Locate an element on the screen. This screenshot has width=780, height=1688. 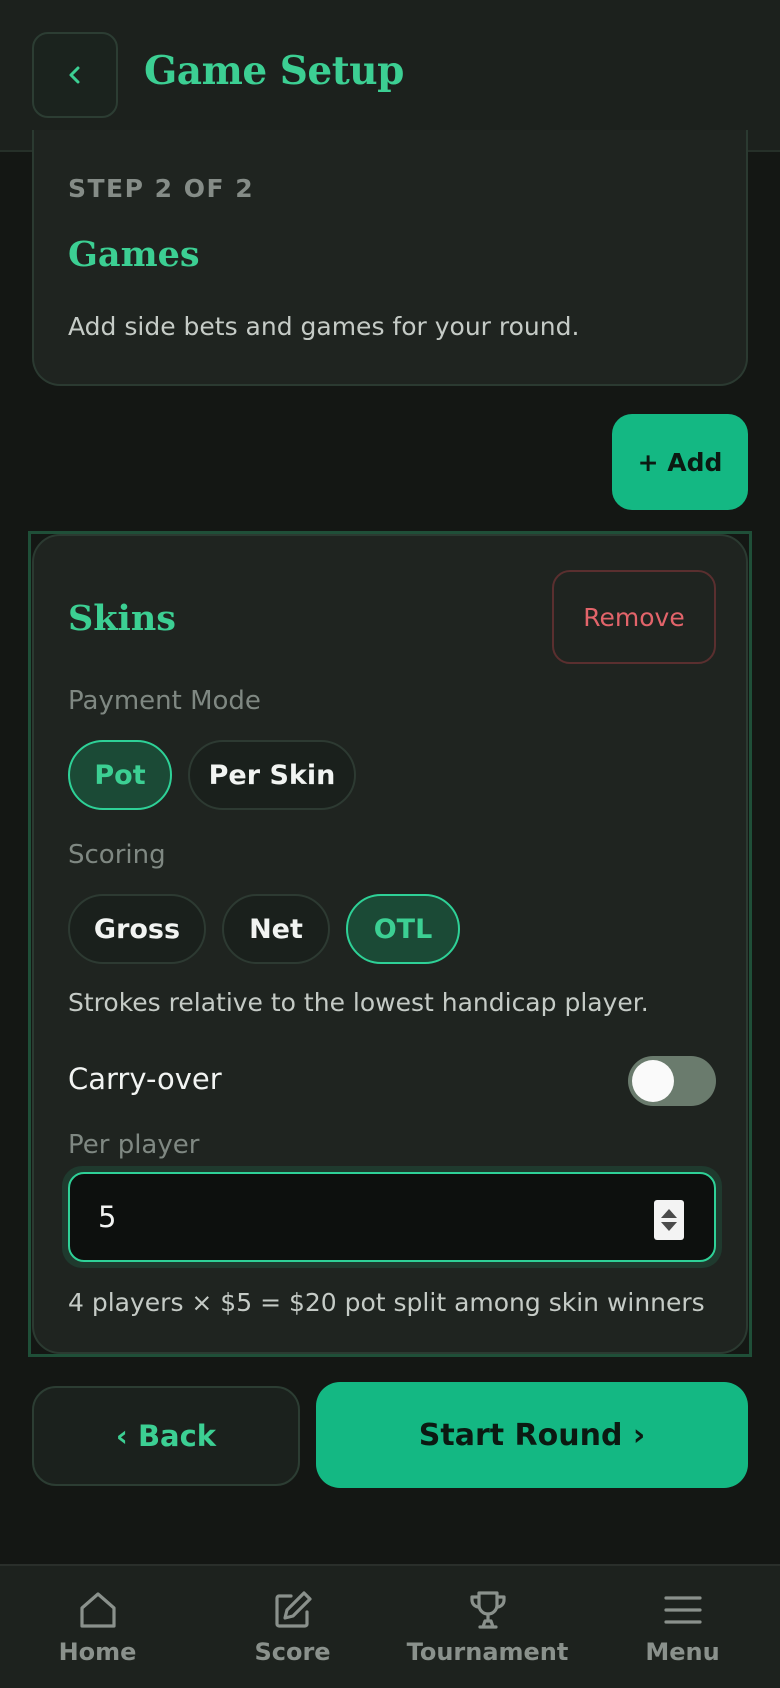
back-button: ‹ Back is located at coordinates (166, 1436).